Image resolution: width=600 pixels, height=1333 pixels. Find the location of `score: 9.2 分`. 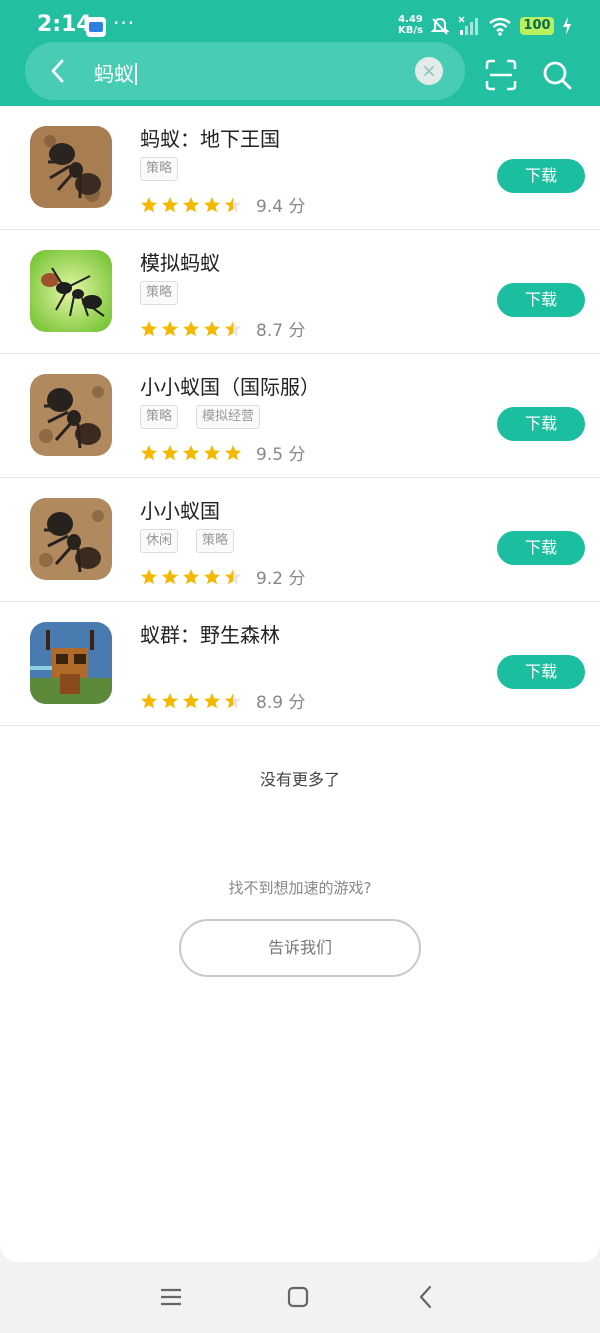

score: 9.2 分 is located at coordinates (281, 579).